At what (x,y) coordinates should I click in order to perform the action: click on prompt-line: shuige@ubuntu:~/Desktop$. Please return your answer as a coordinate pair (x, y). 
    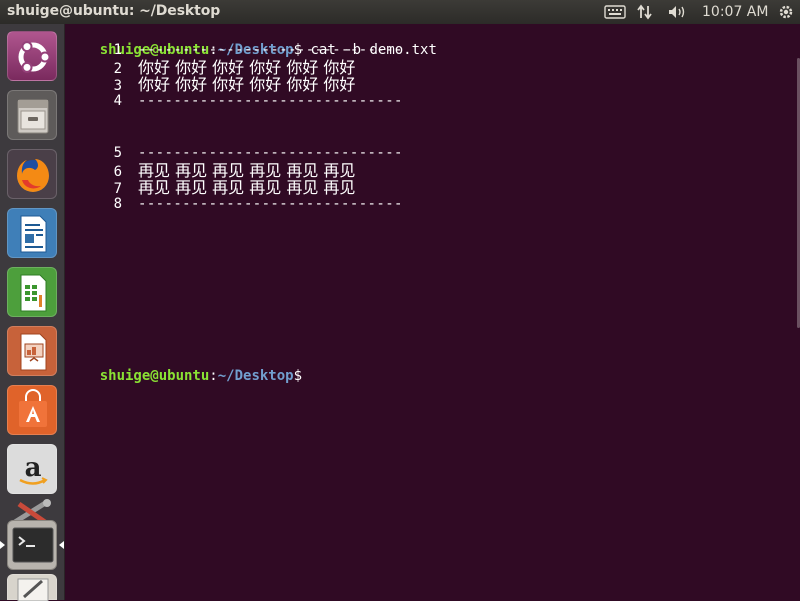
    Looking at the image, I should click on (188, 366).